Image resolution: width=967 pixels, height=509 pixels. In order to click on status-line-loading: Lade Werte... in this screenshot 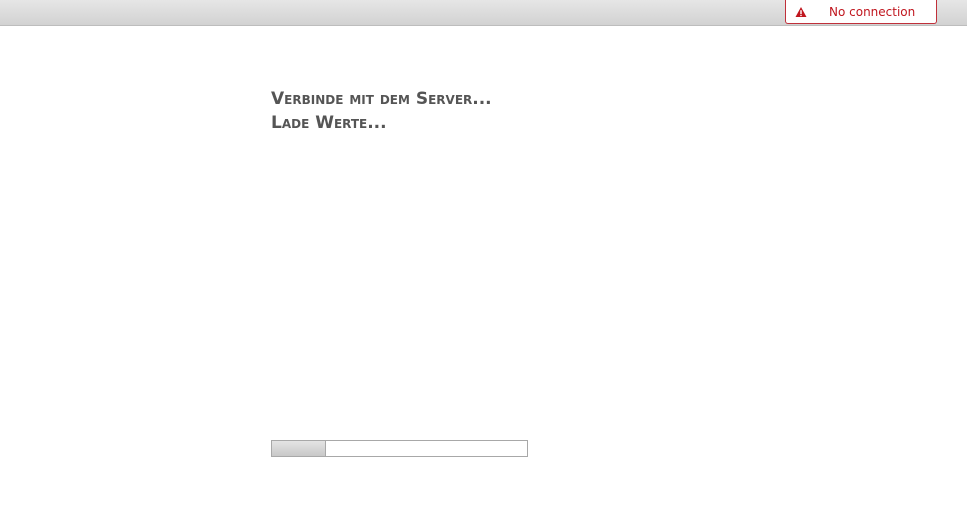, I will do `click(329, 123)`.